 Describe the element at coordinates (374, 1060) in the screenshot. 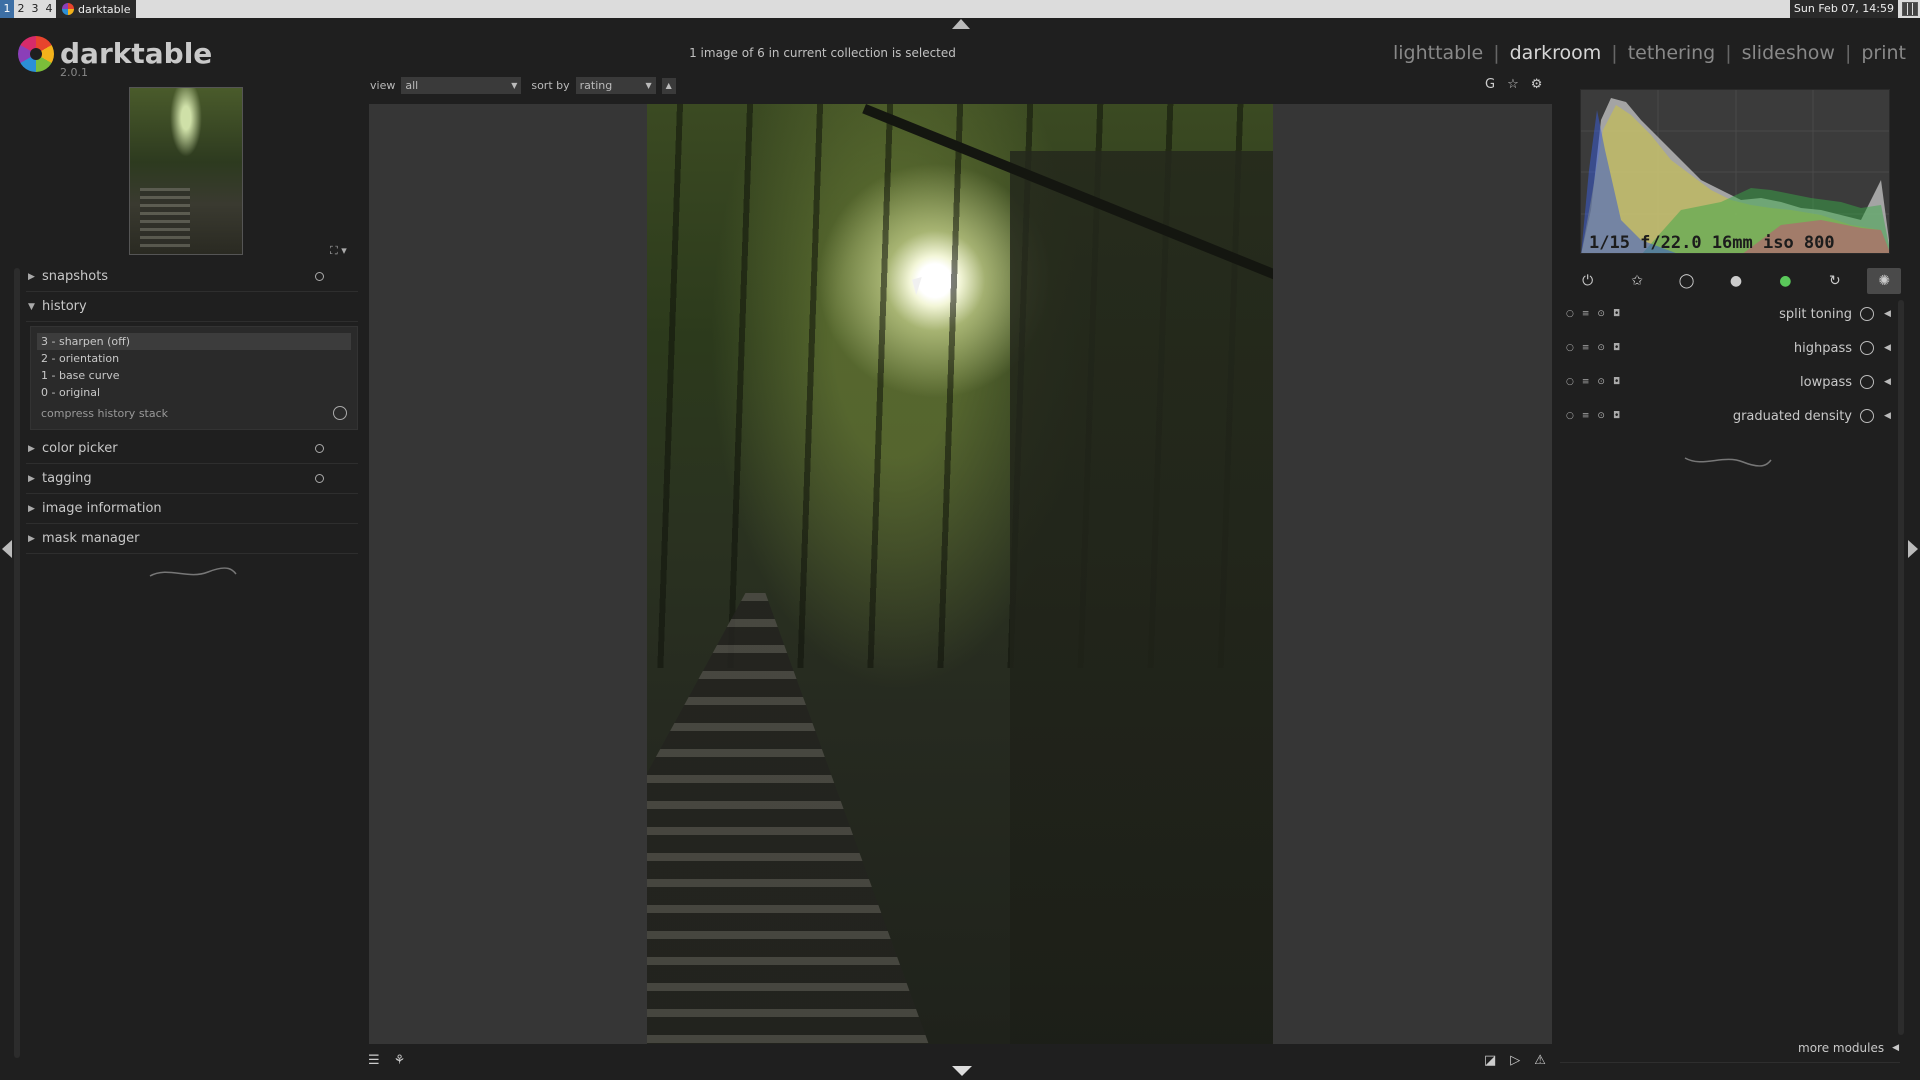

I see `quick-access-presets-icon: ☰` at that location.